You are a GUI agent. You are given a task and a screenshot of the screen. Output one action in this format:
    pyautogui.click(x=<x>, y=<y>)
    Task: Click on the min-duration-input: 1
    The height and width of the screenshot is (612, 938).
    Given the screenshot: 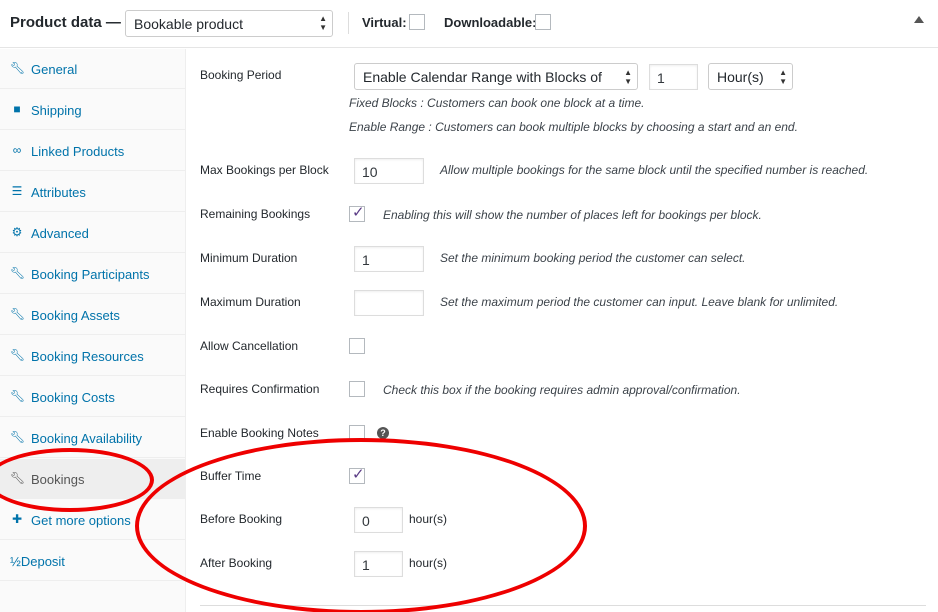 What is the action you would take?
    pyautogui.click(x=389, y=259)
    